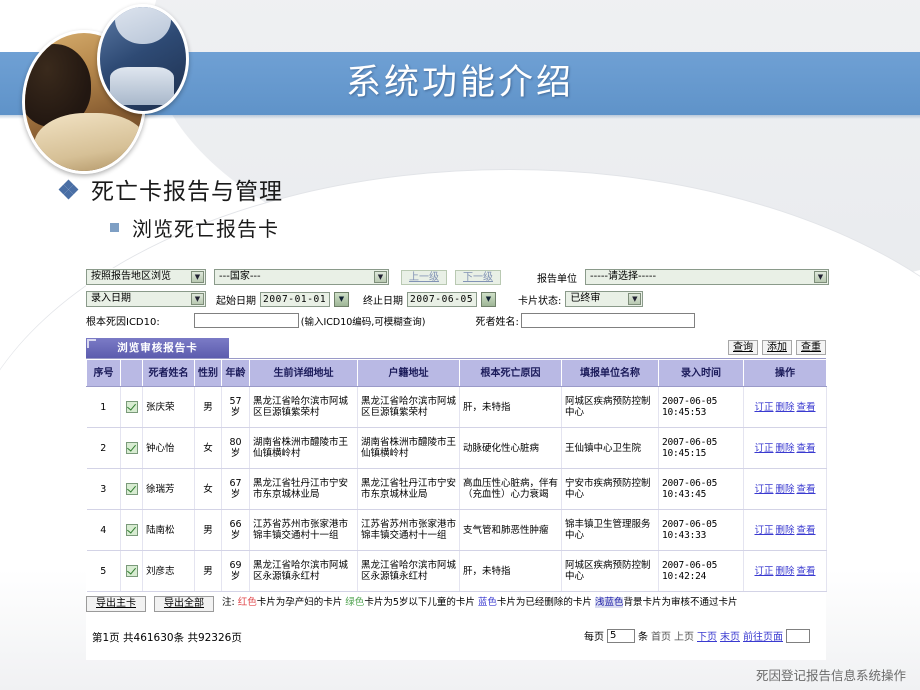 This screenshot has height=690, width=920. Describe the element at coordinates (424, 277) in the screenshot. I see `level-up-button: 上一级` at that location.